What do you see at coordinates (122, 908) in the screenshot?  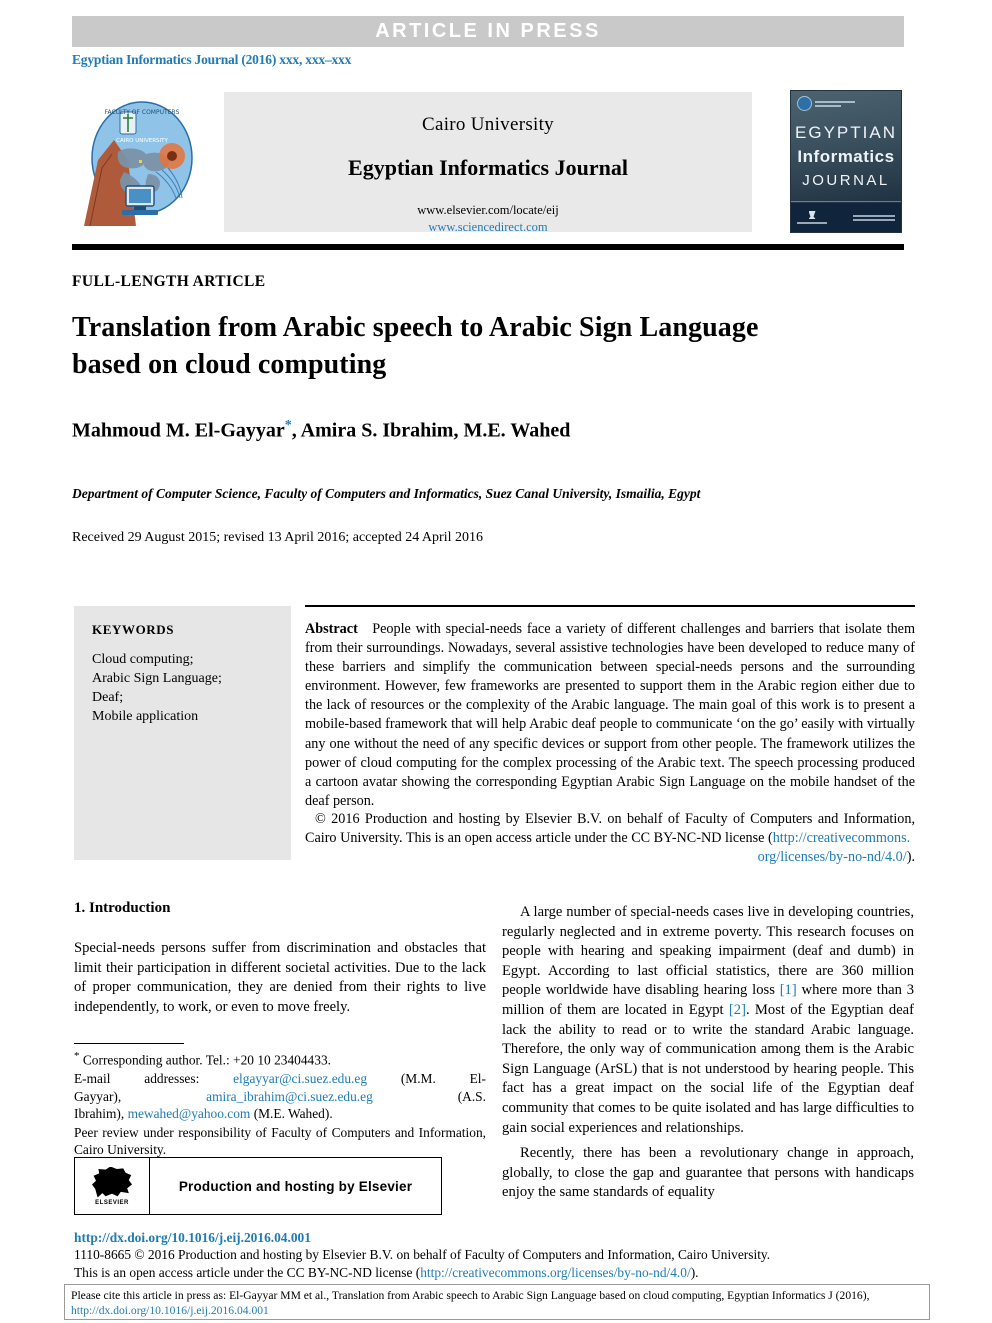 I see `section-heading-introduction: 1. Introduction` at bounding box center [122, 908].